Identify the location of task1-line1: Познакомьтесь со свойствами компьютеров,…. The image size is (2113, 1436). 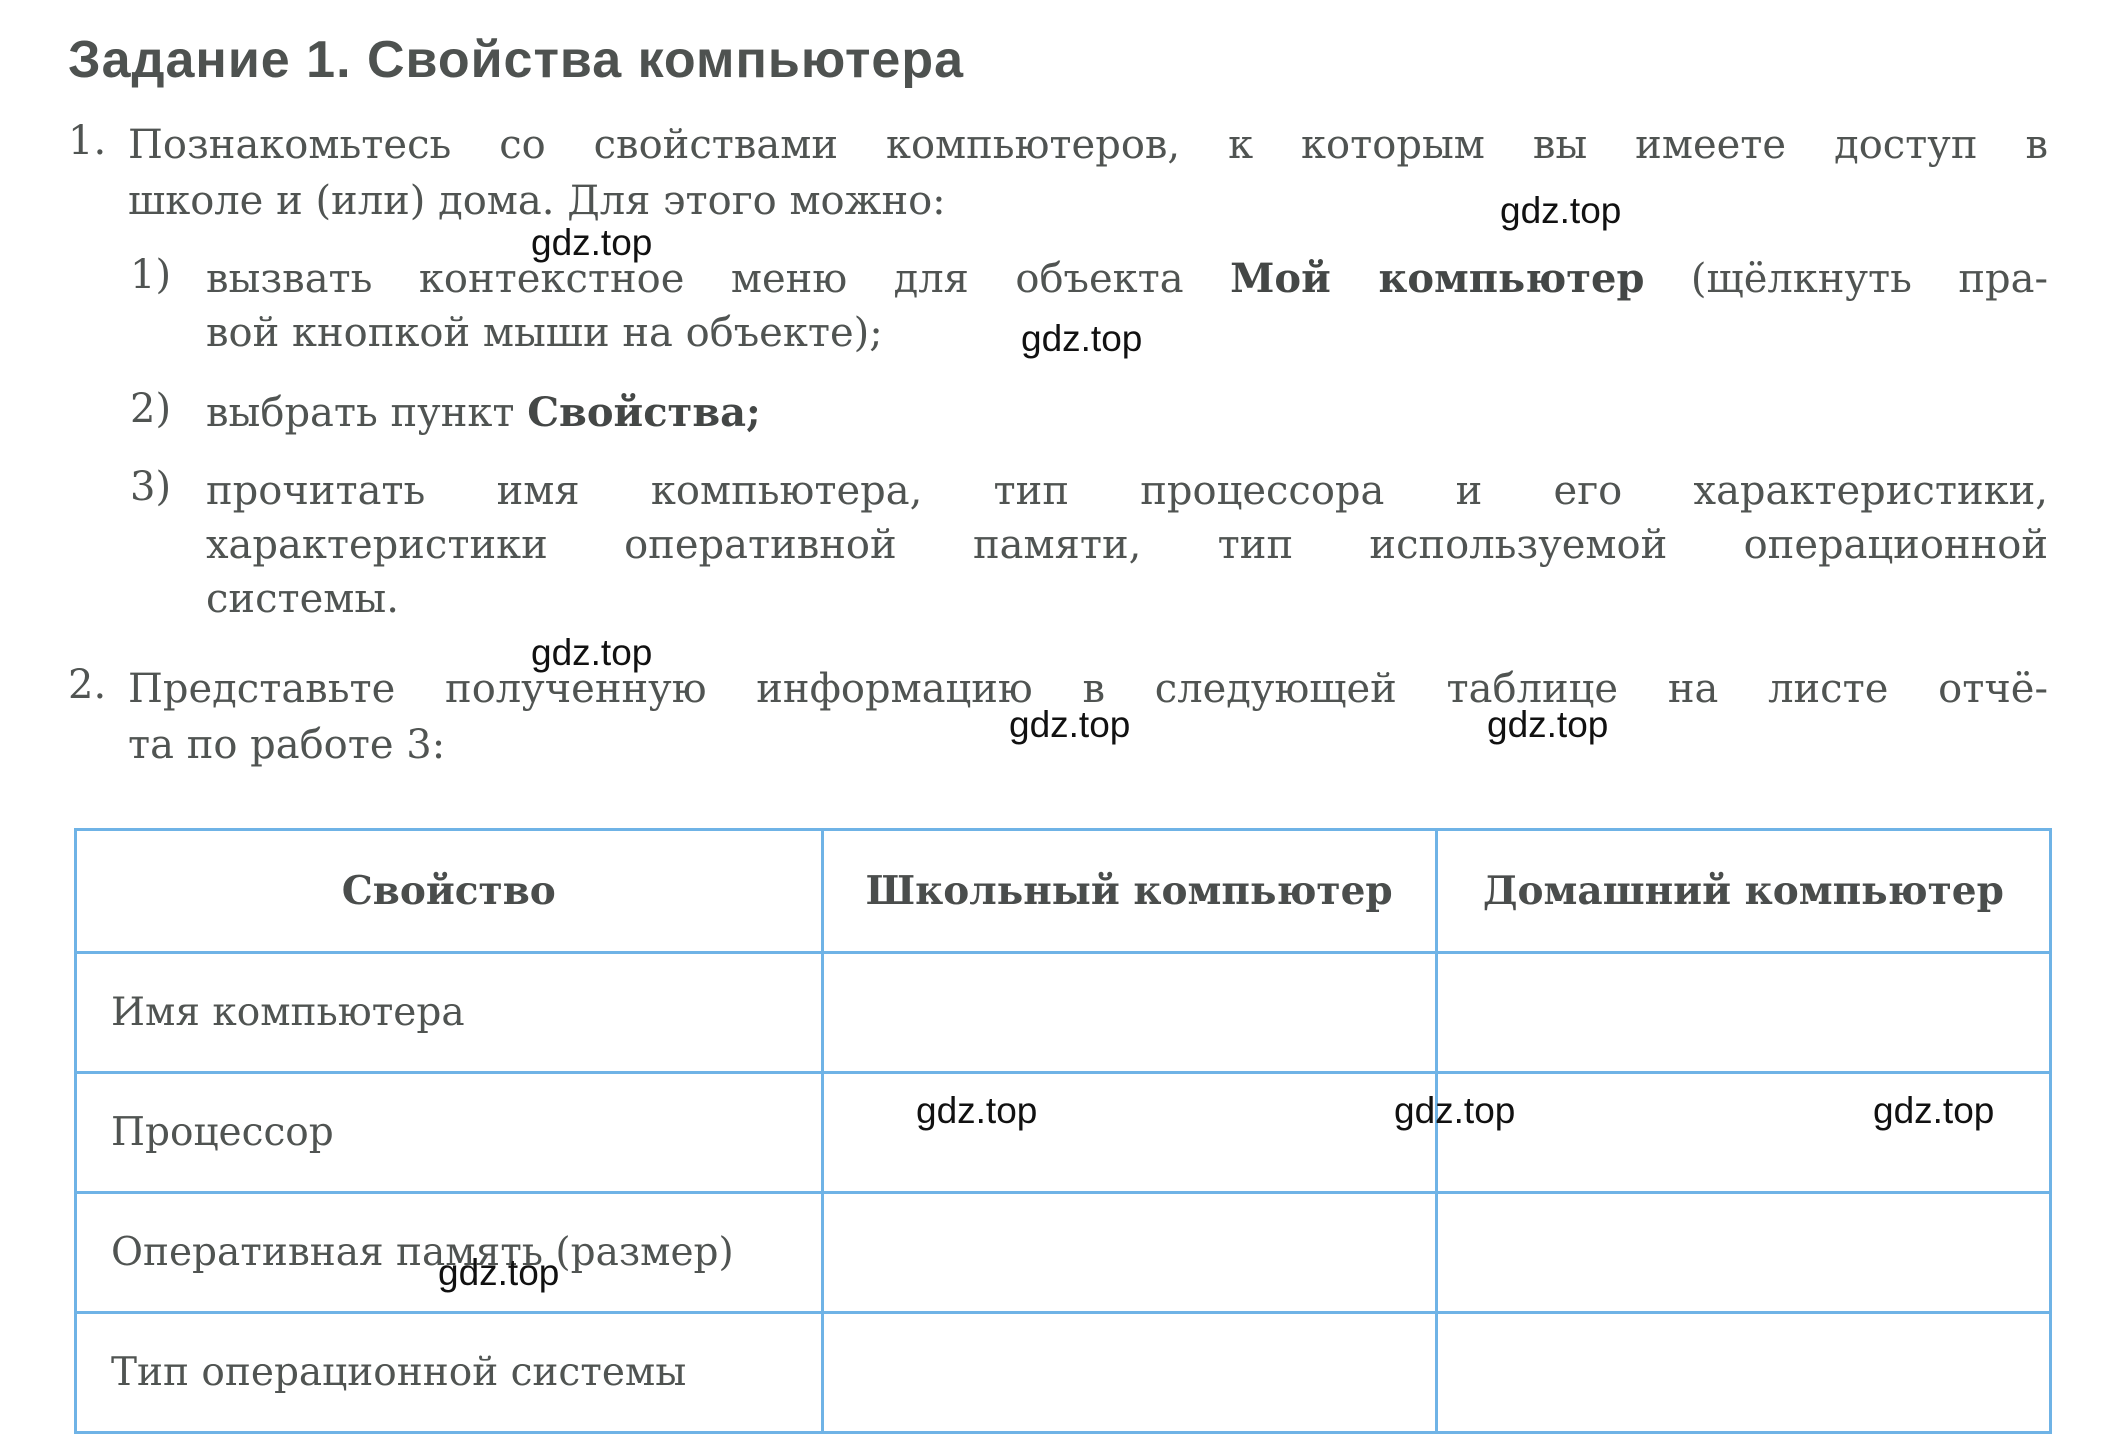
(1088, 145).